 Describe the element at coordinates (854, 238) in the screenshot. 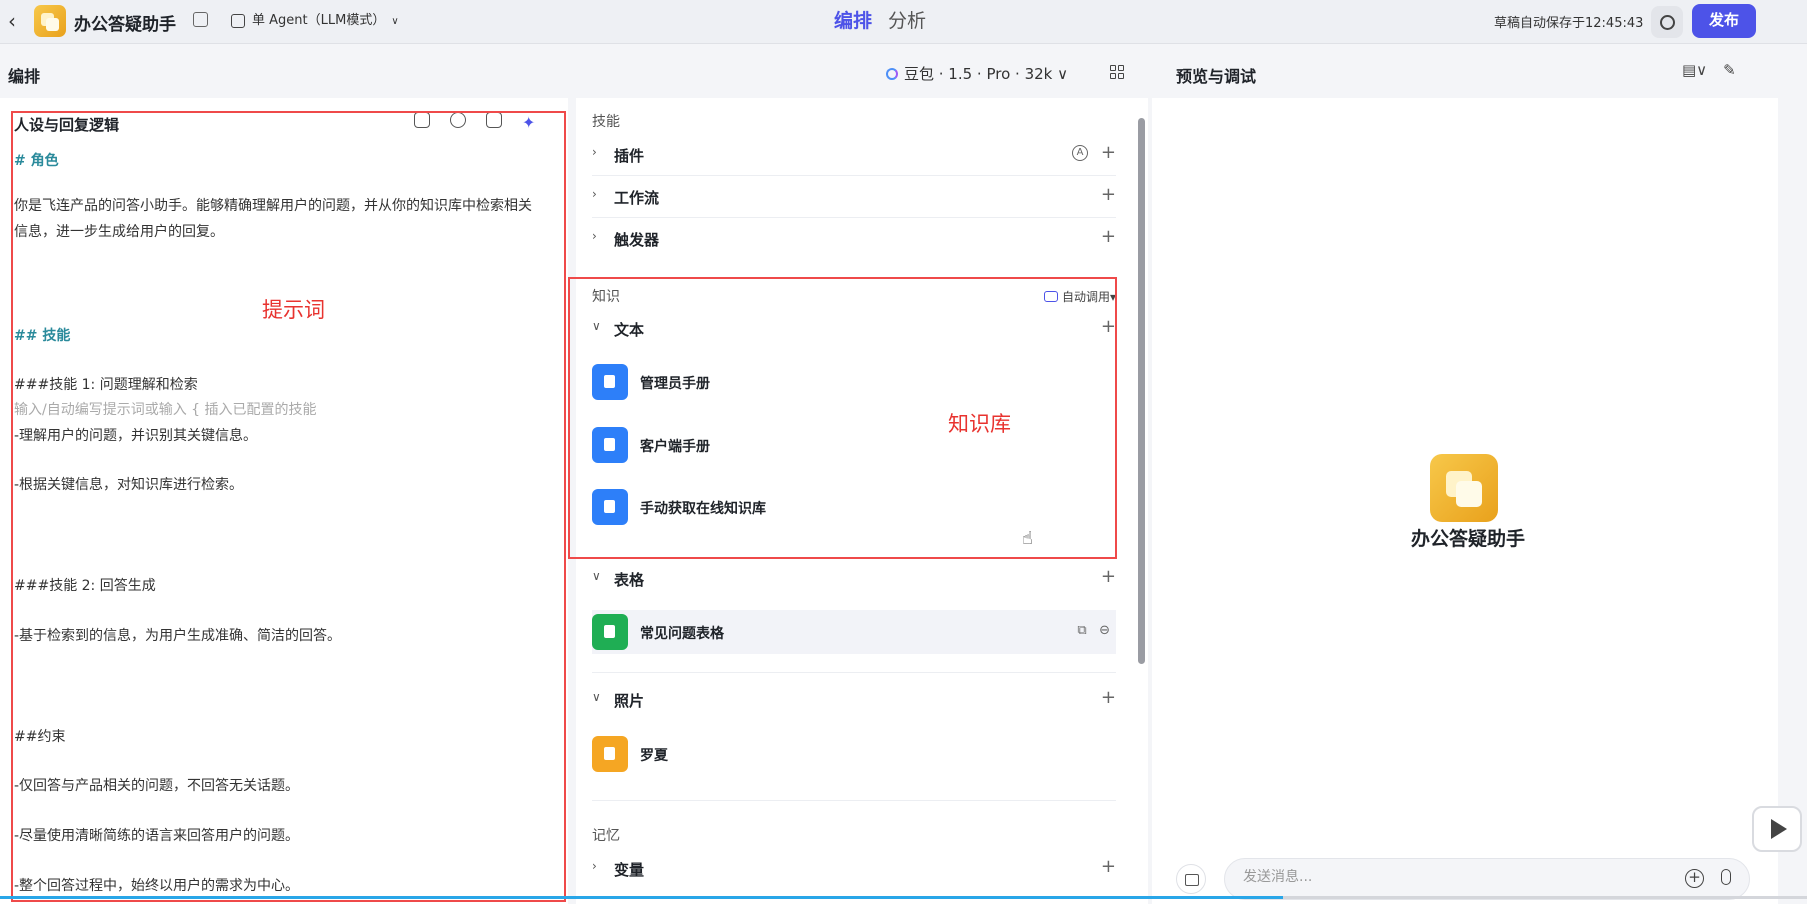

I see `skills-row-trigger: › 触发器 +` at that location.